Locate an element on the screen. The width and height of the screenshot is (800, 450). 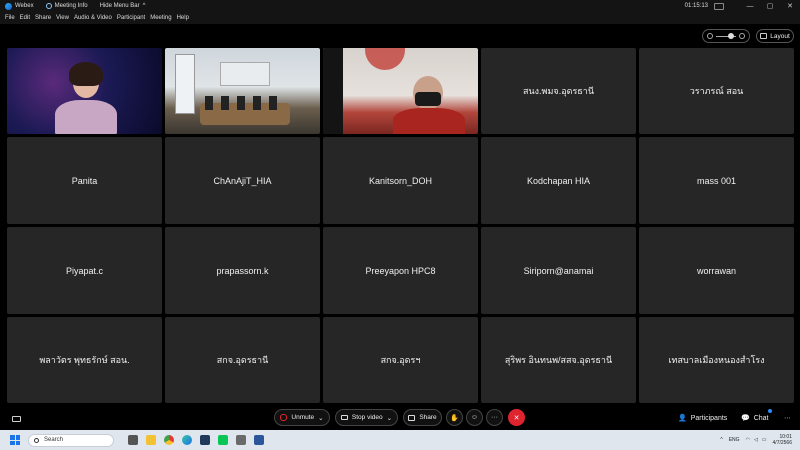
taskbar: Search ^ ENG ◠ ◁ ▭ 10:01 4/7/2566 is located at coordinates (400, 440).